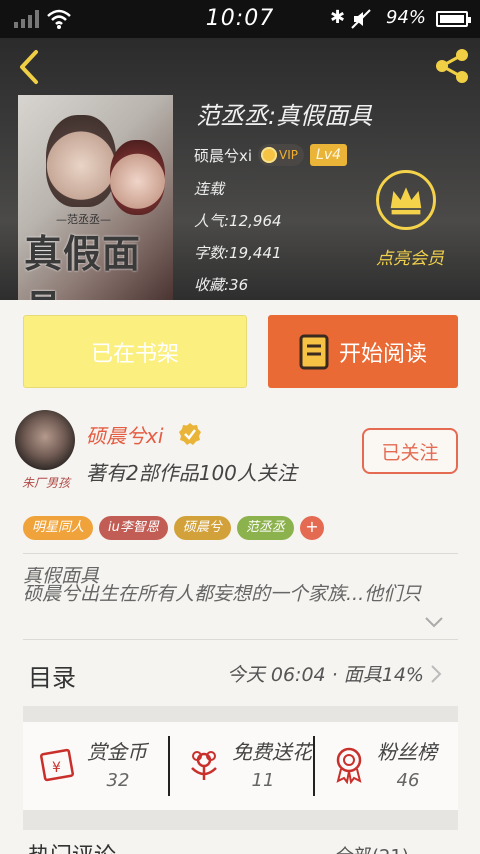 This screenshot has width=480, height=854. I want to click on battery-icon, so click(453, 19).